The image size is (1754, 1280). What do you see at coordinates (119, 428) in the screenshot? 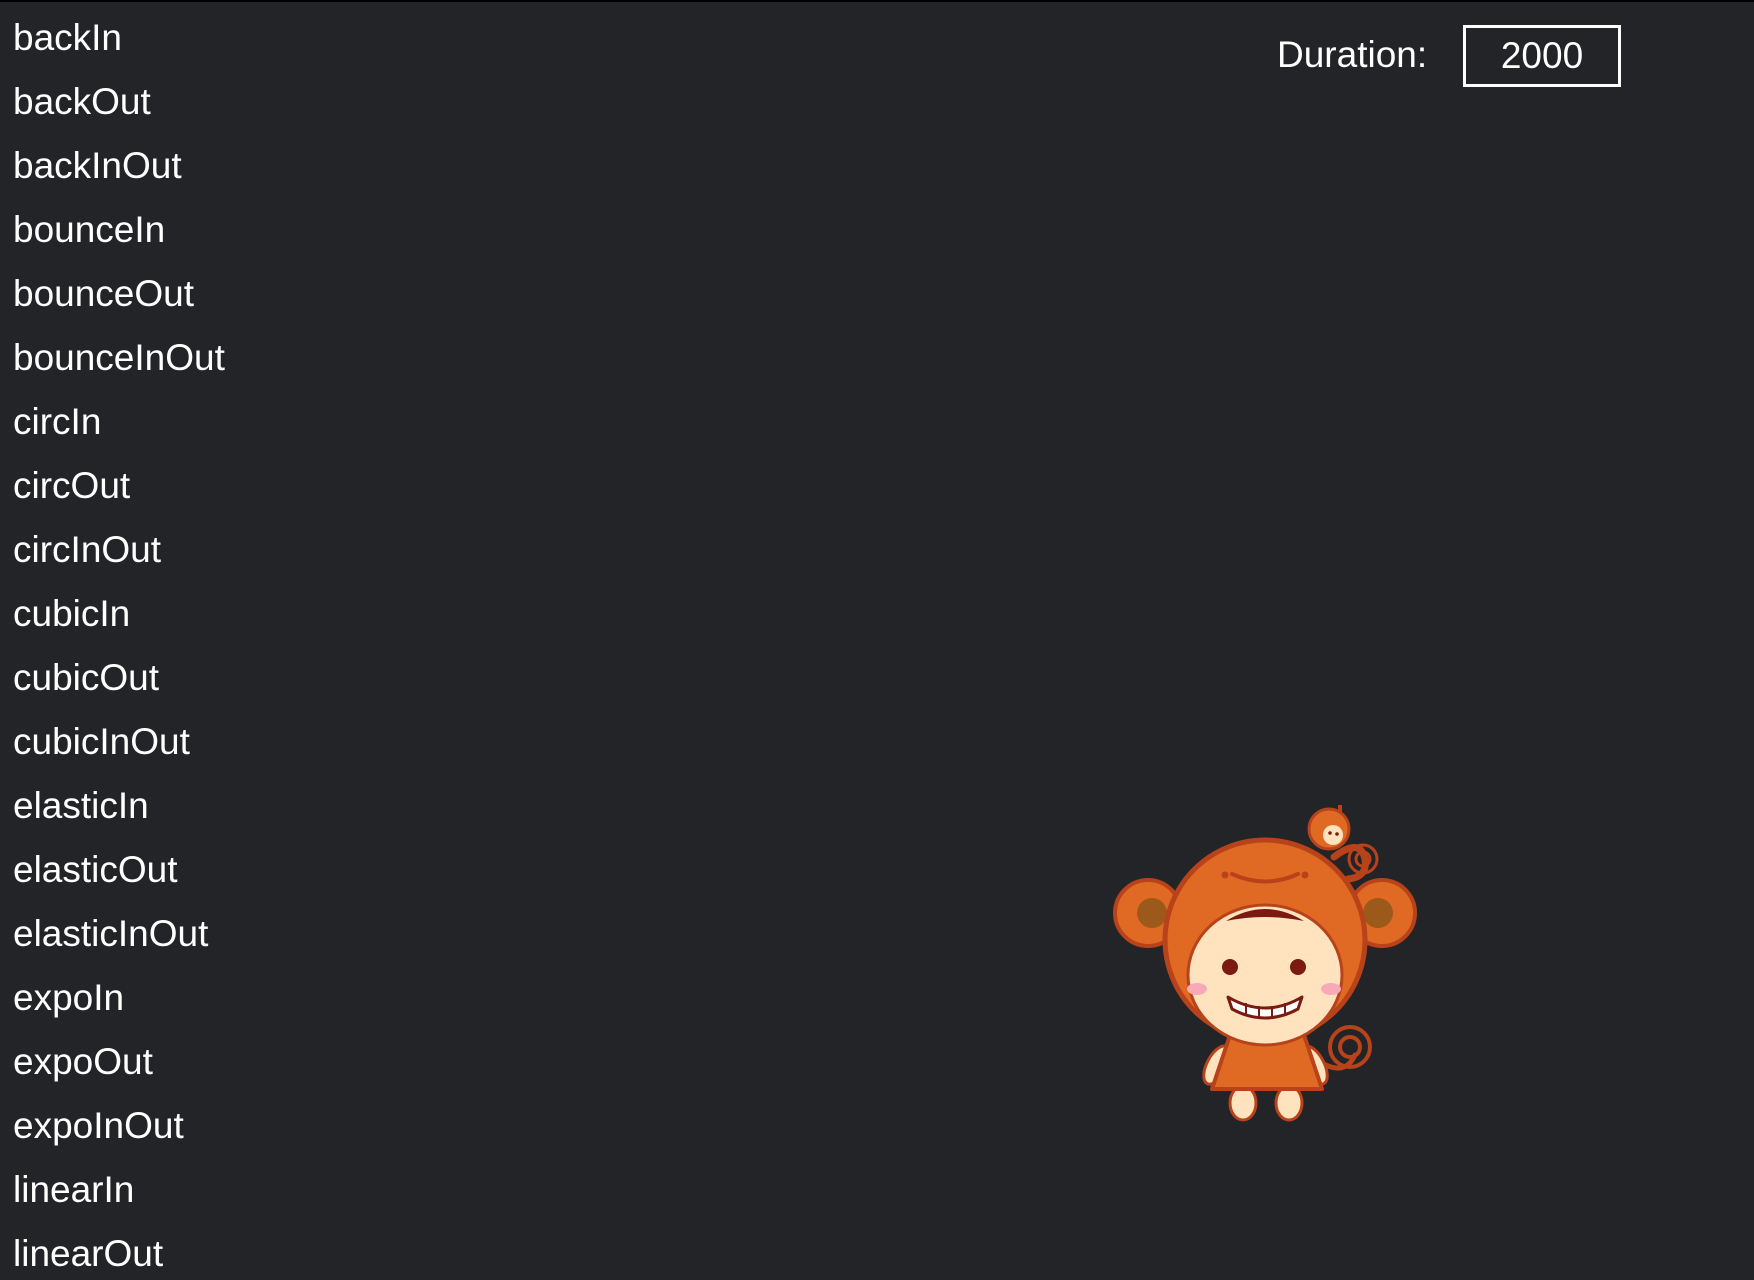
I see `easing-option-circ-in: circIn` at bounding box center [119, 428].